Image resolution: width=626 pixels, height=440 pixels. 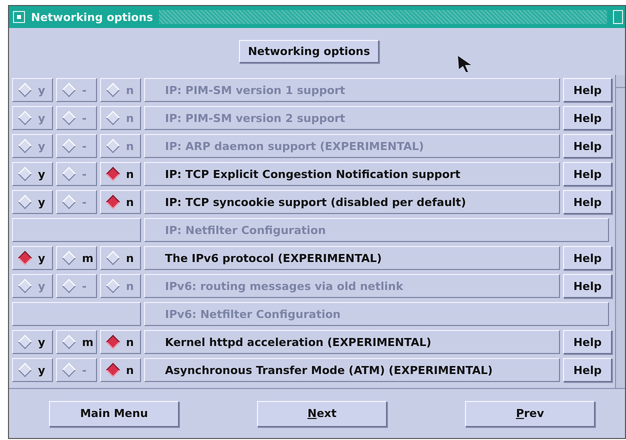 What do you see at coordinates (352, 90) in the screenshot?
I see `option-label: IP: PIM-SM version 1 support` at bounding box center [352, 90].